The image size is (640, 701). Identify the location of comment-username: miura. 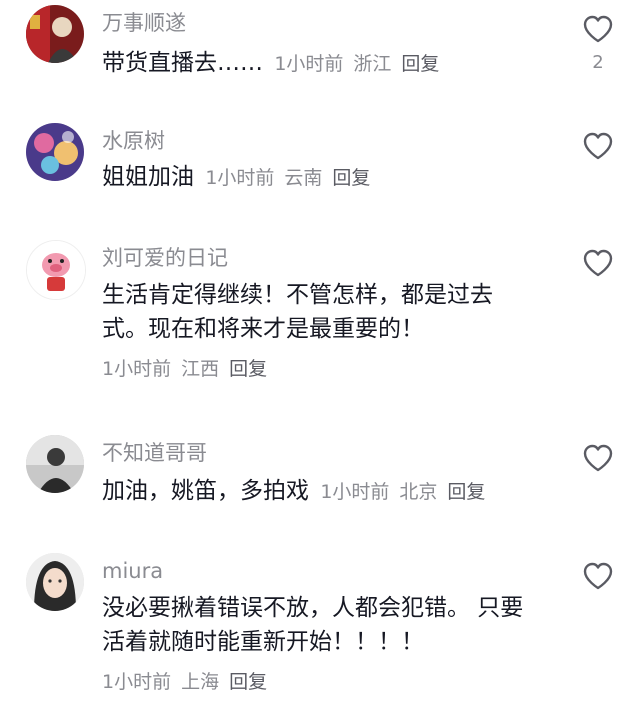
(132, 571).